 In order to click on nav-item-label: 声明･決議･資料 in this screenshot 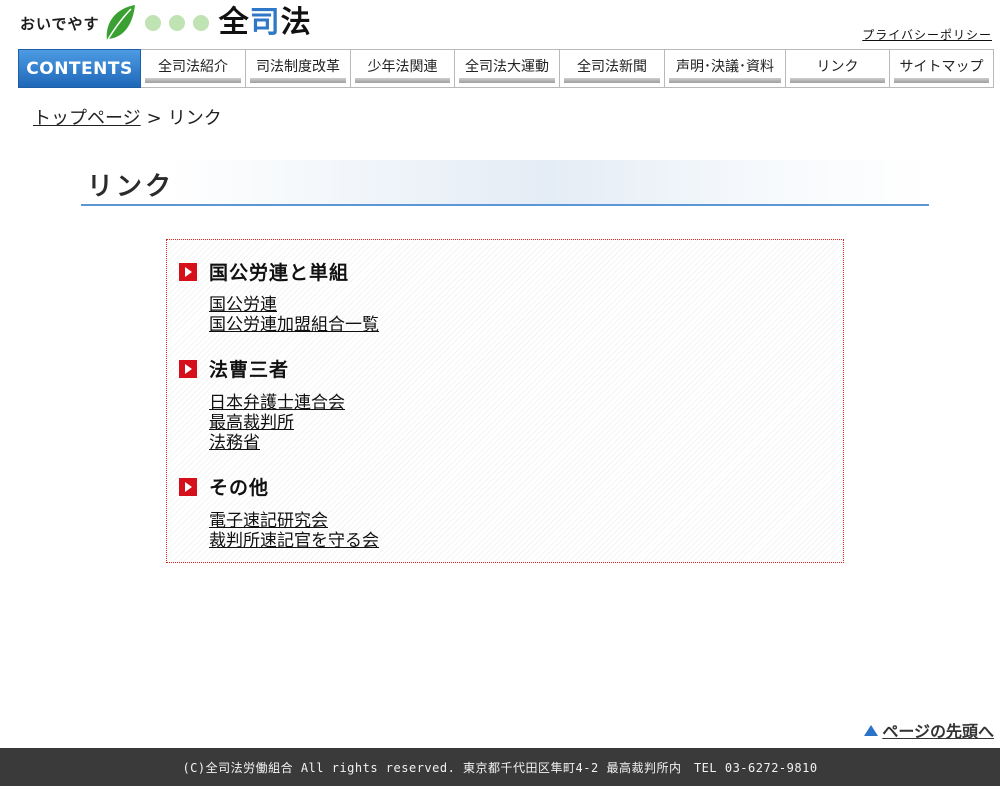, I will do `click(725, 66)`.